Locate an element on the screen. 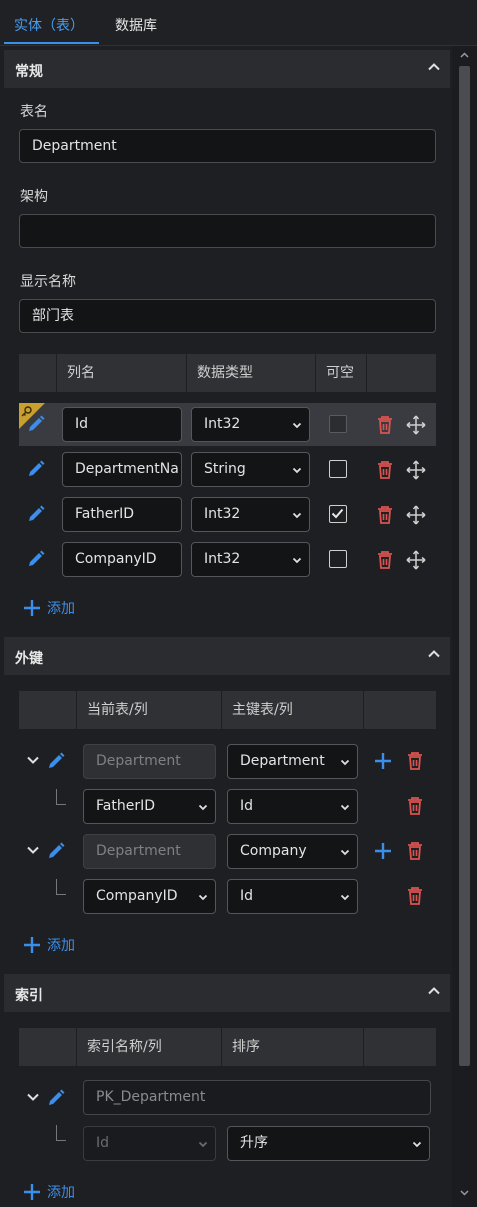 The width and height of the screenshot is (477, 1207). fk-current-column-select: FatherID is located at coordinates (149, 806).